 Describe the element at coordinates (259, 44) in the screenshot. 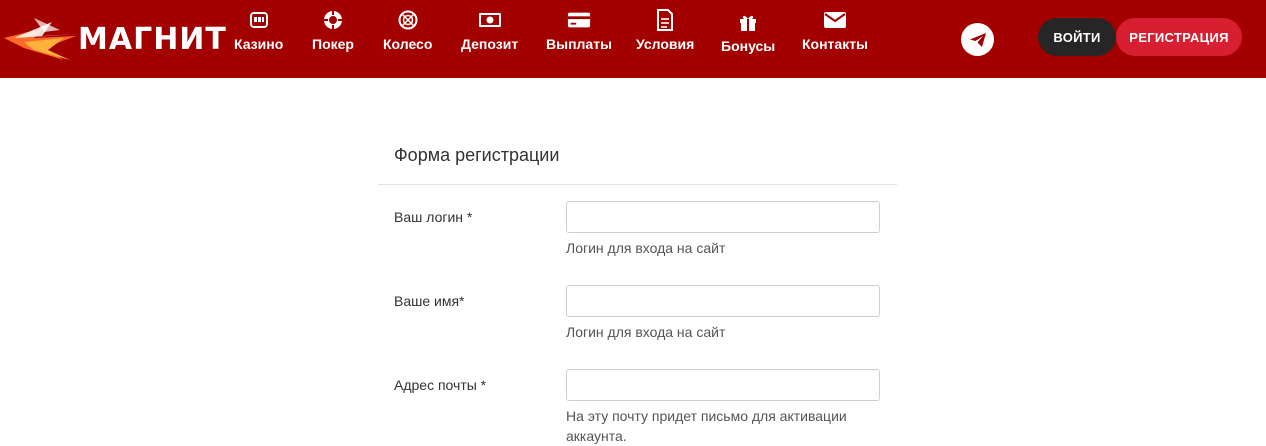

I see `nav-label: Казино` at that location.